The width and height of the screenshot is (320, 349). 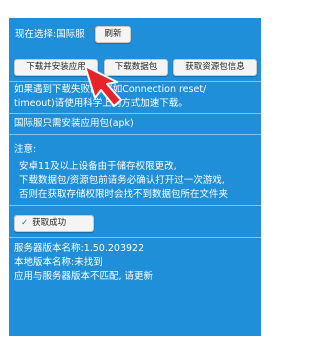 I want to click on warning-line-2: 下载数据包/资源包前请务必确认打开过一次游戏,, so click(x=122, y=180).